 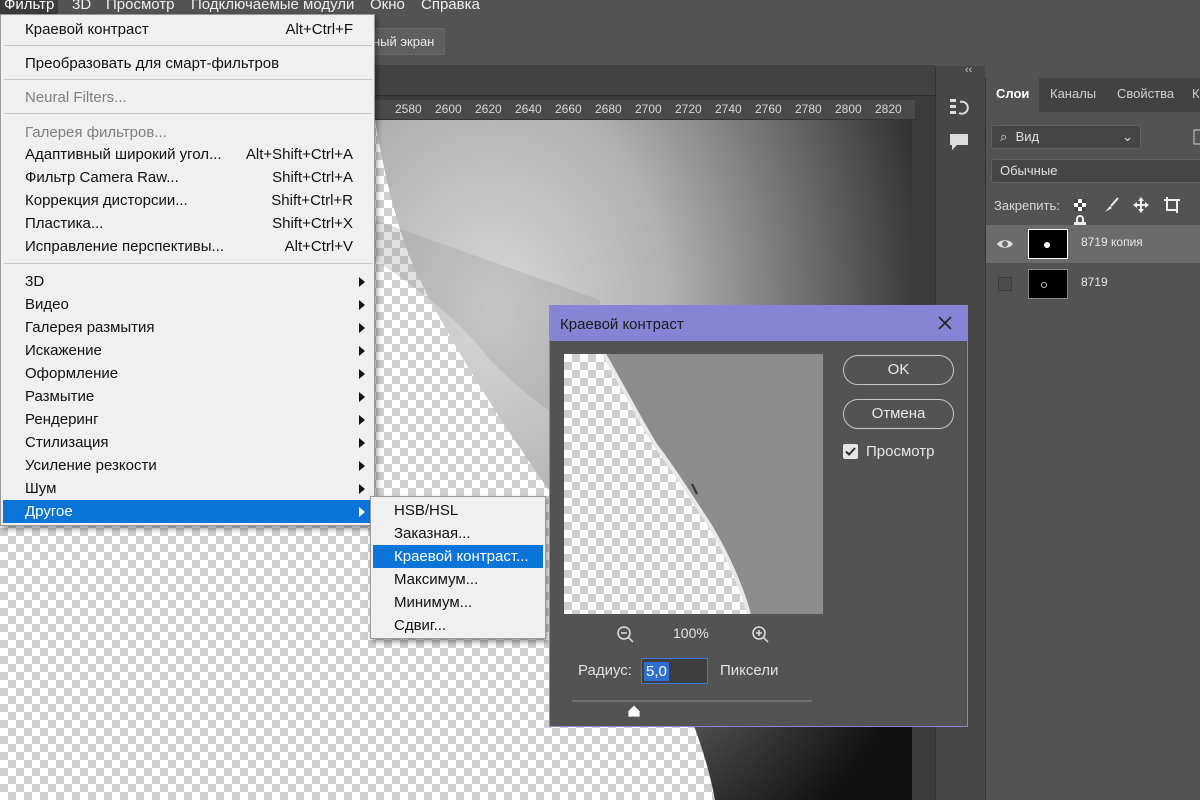 What do you see at coordinates (758, 323) in the screenshot?
I see `dialog-titlebar: Краевой контраст` at bounding box center [758, 323].